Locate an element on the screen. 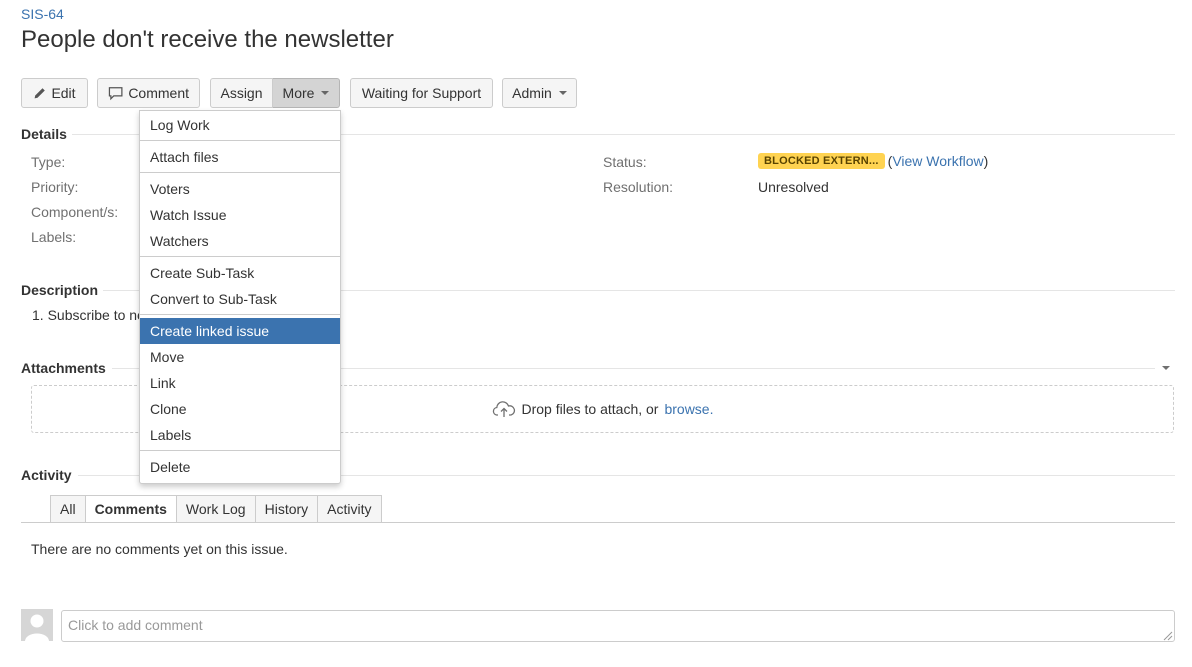  tab-comments: Comments is located at coordinates (130, 509).